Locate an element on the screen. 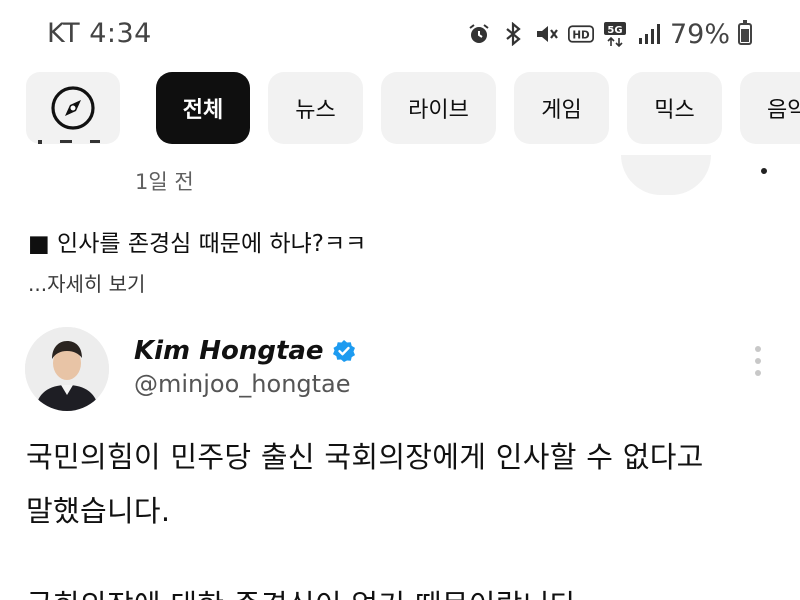 Image resolution: width=800 pixels, height=600 pixels. previous-menu-dot is located at coordinates (764, 171).